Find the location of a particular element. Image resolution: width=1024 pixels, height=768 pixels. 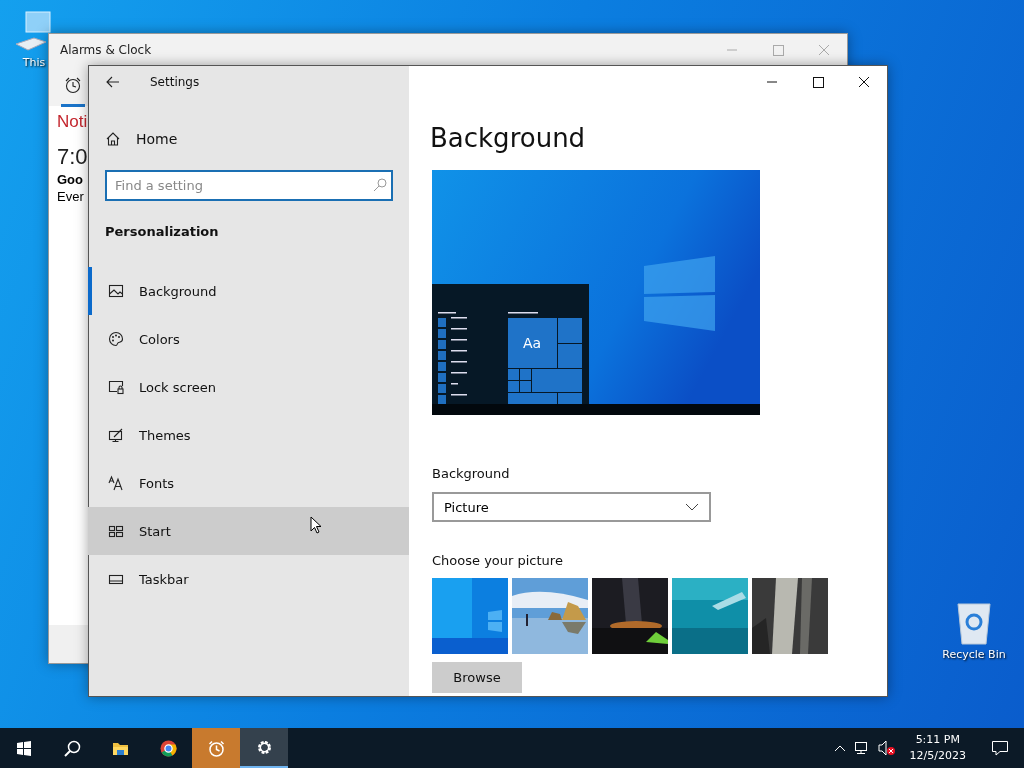

search-field: Find a setting is located at coordinates (249, 185).